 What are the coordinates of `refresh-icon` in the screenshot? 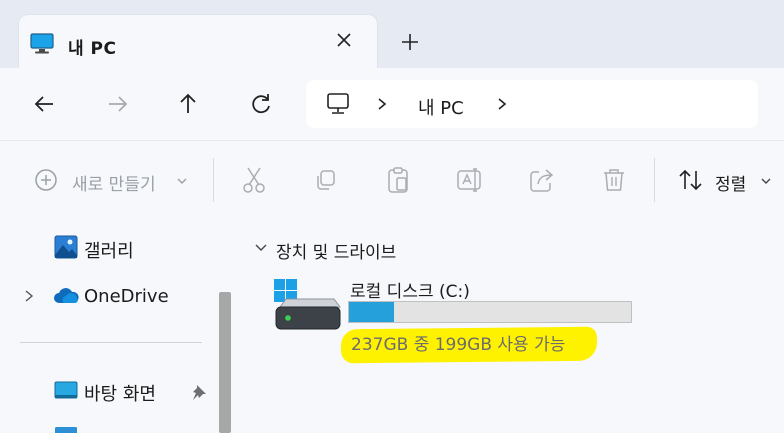 It's located at (261, 104).